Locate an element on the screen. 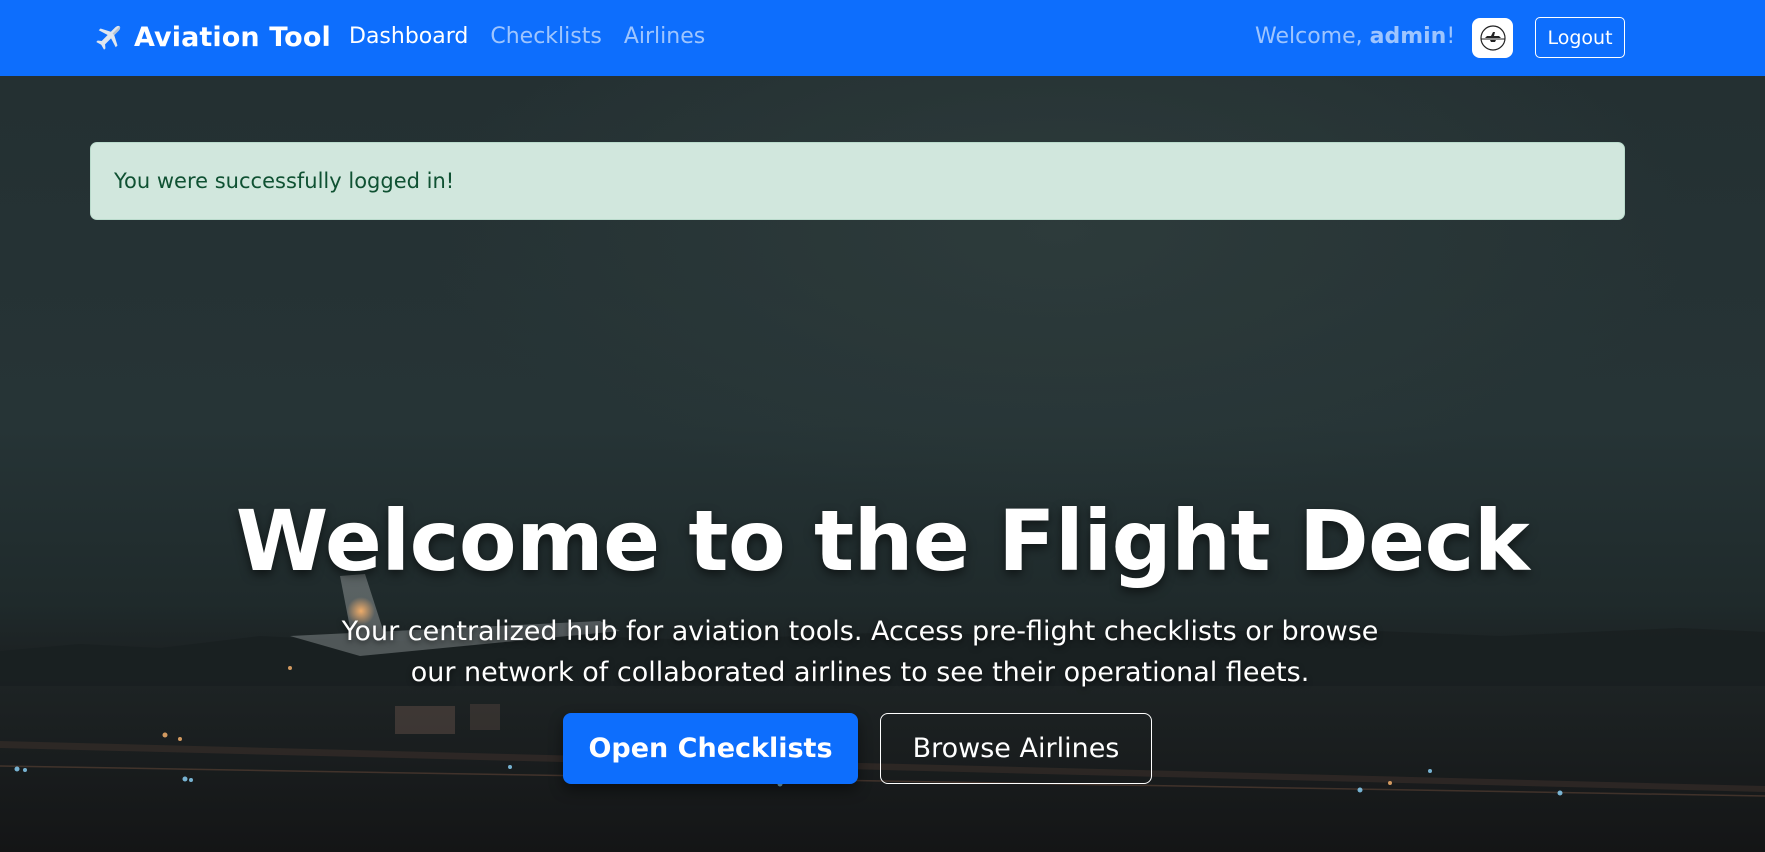 The image size is (1765, 852). airline-logo-icon is located at coordinates (1492, 38).